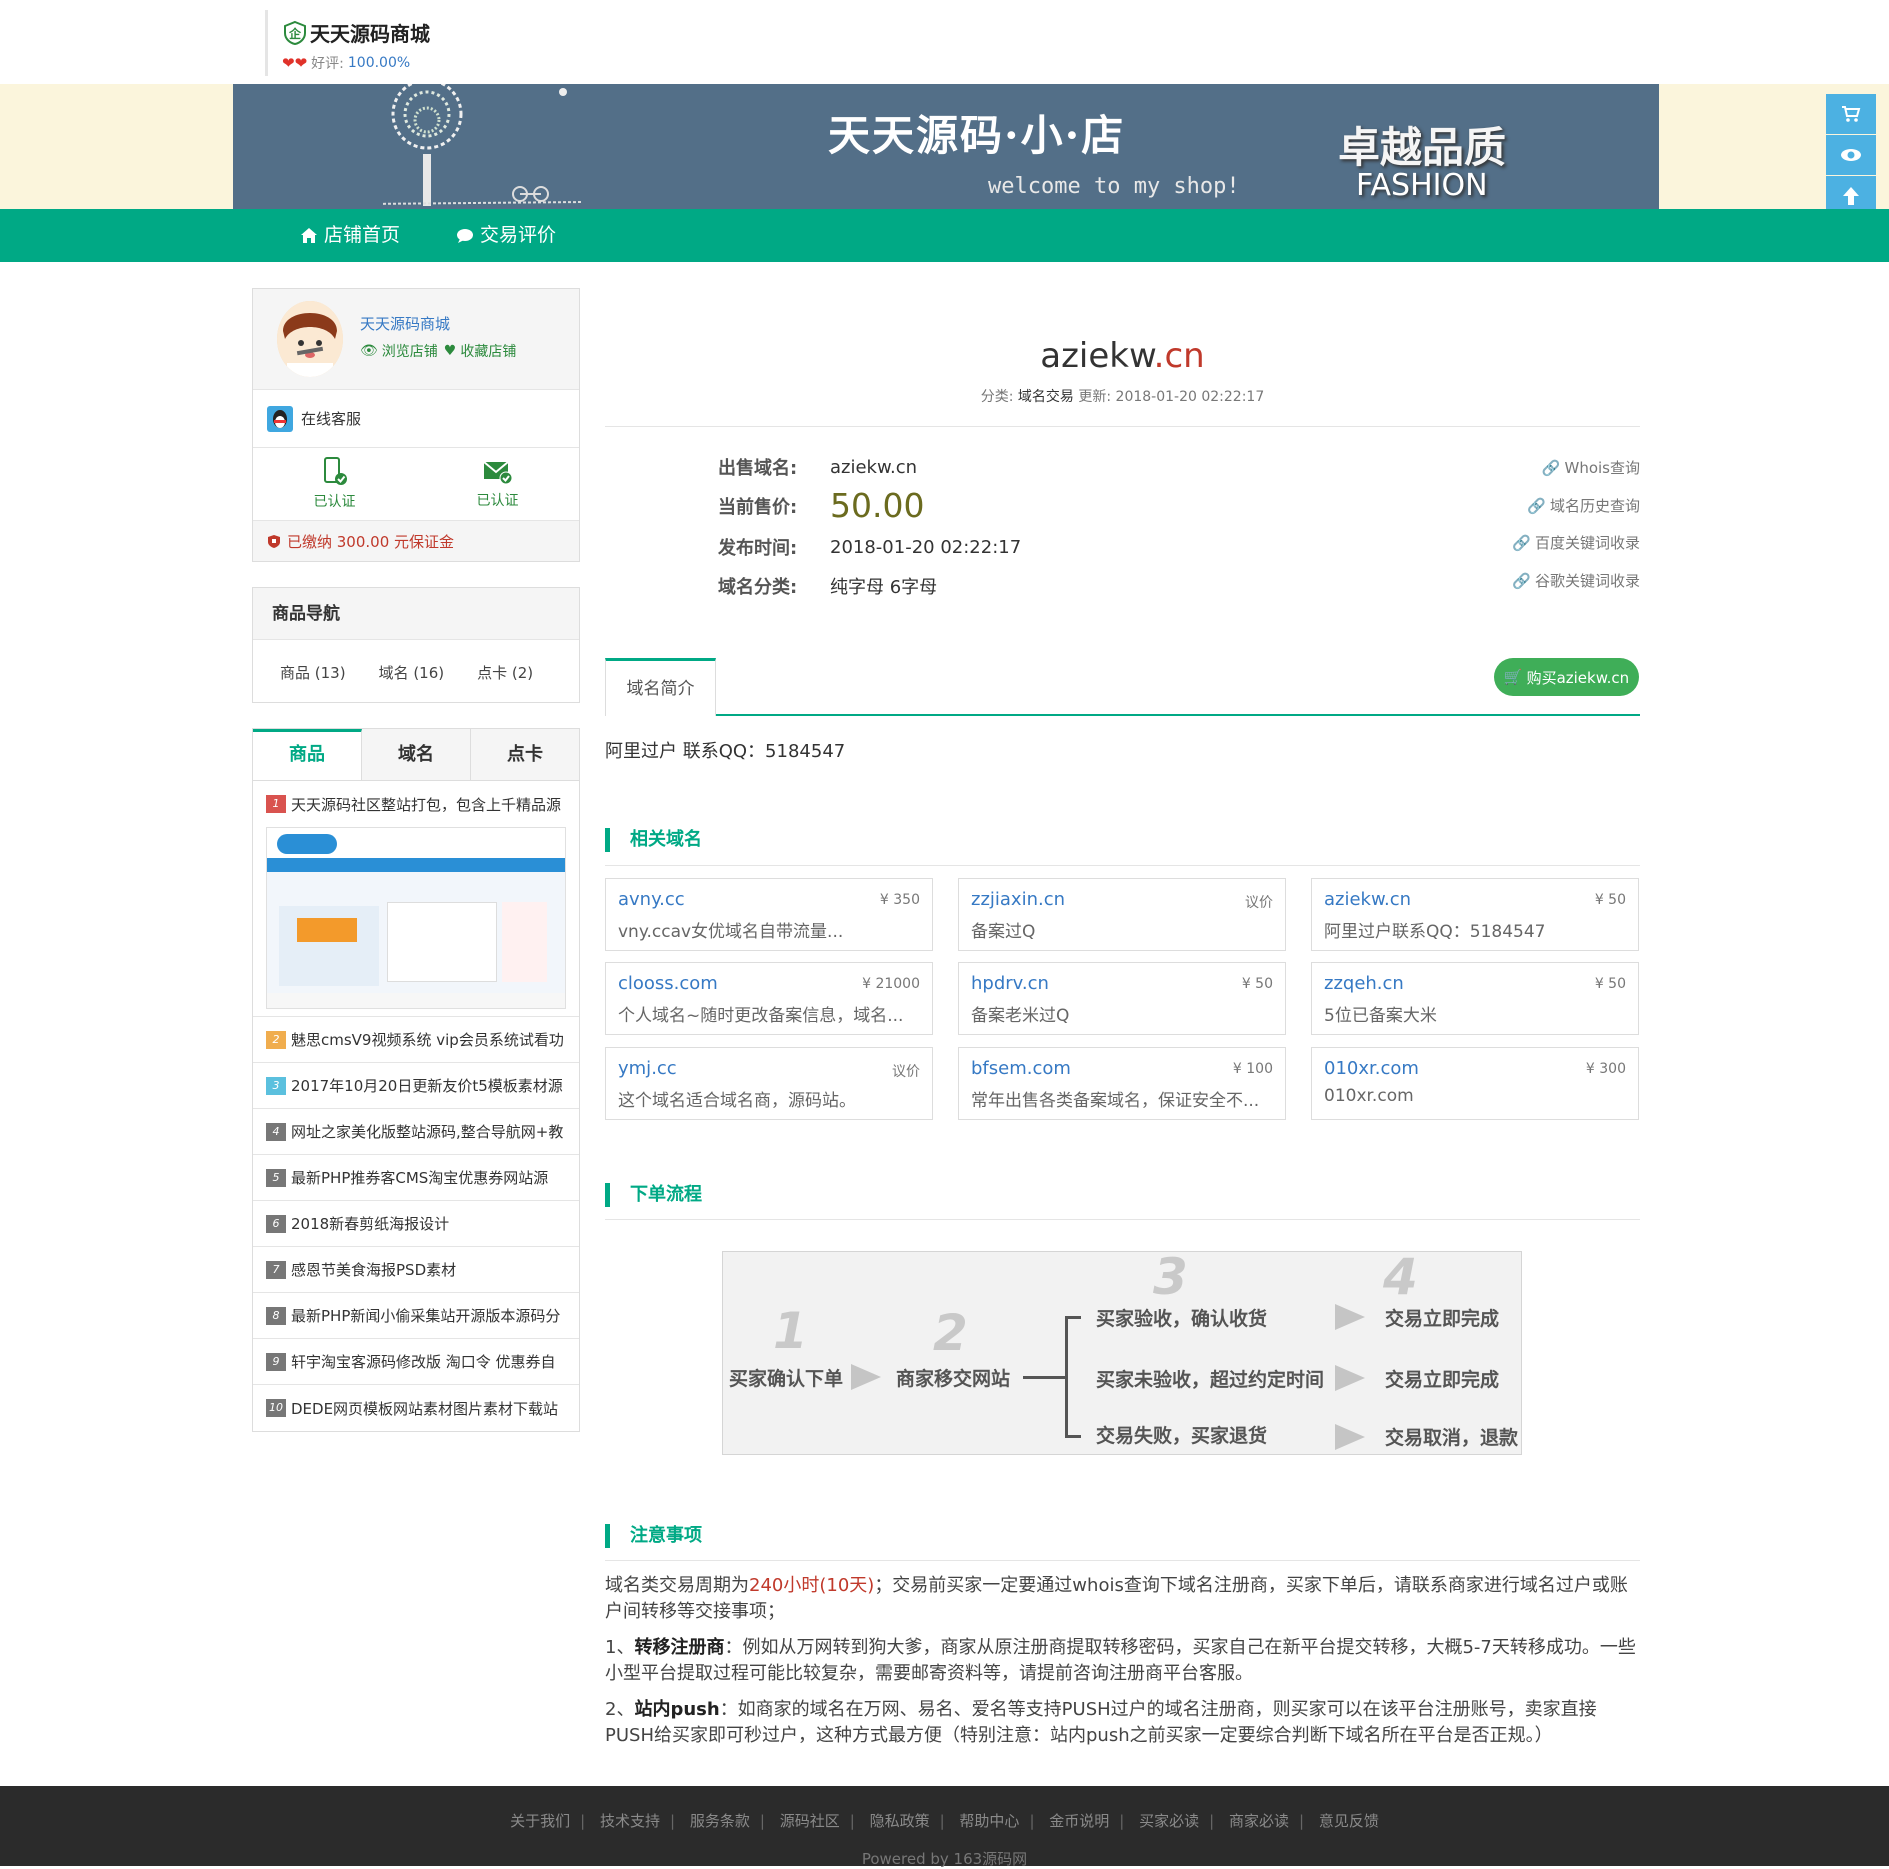 Image resolution: width=1889 pixels, height=1869 pixels. I want to click on shop-card-name: 天天源码商城, so click(405, 323).